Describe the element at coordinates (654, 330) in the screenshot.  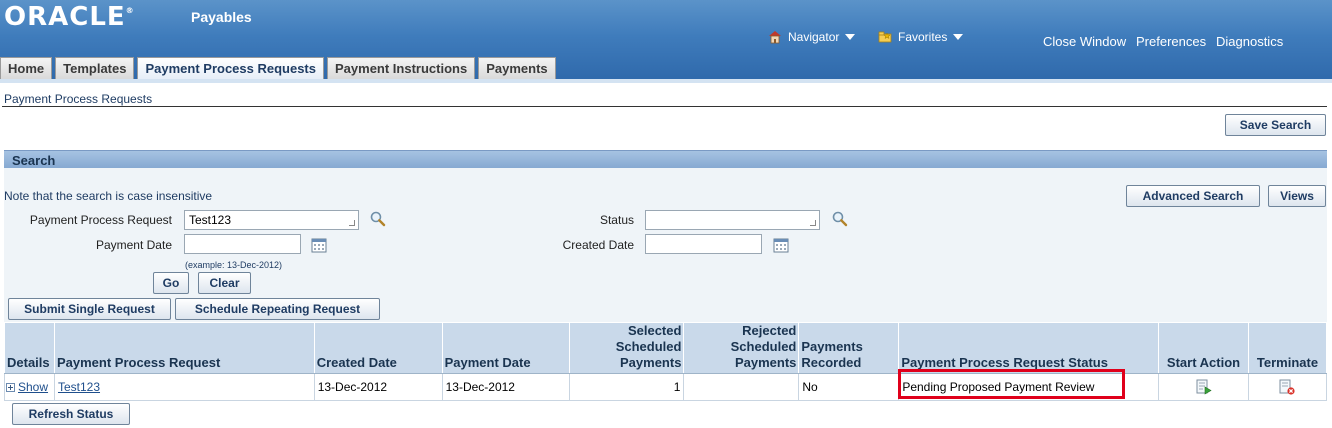
I see `col-selected-line1: Selected` at that location.